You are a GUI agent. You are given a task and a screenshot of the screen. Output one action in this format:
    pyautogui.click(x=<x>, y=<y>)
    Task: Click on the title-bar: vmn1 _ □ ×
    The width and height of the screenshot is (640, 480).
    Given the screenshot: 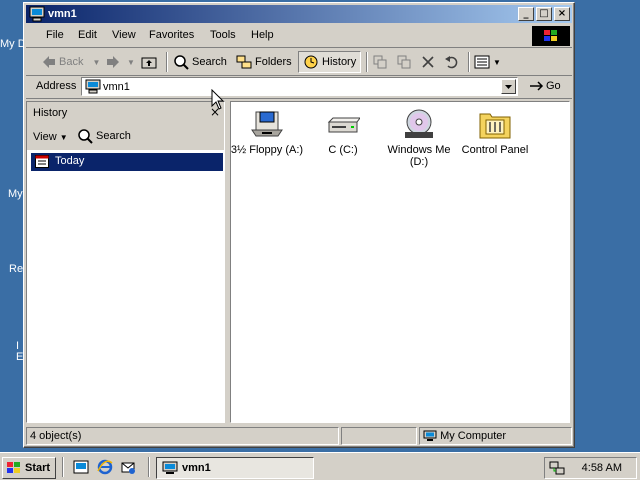 What is the action you would take?
    pyautogui.click(x=299, y=14)
    